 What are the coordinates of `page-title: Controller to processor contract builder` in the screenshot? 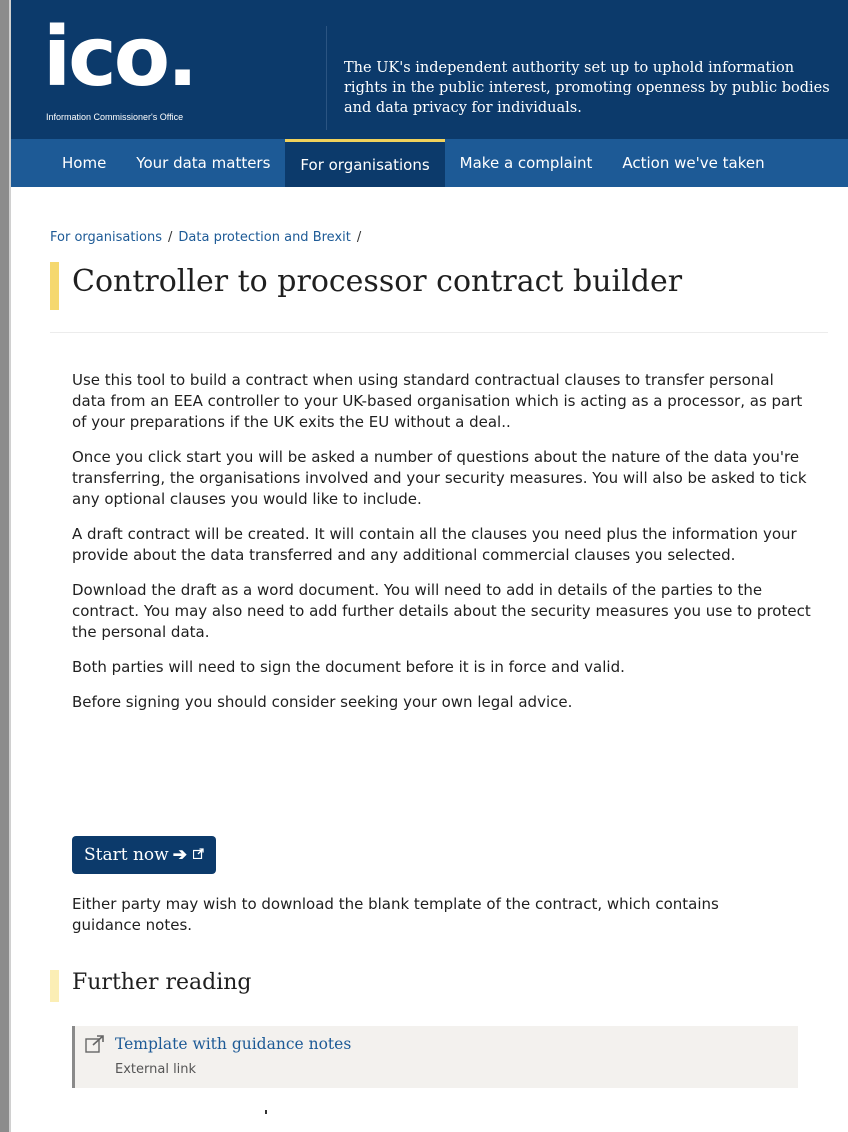 It's located at (377, 281).